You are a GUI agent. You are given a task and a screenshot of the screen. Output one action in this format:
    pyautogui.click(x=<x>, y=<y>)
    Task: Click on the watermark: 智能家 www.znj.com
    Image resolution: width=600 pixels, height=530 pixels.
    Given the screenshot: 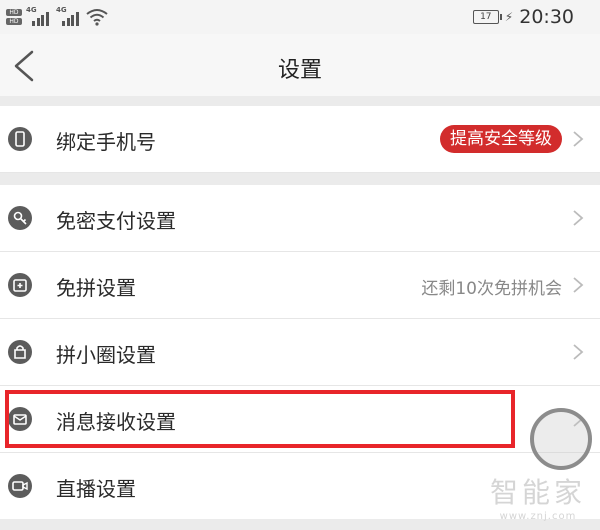 What is the action you would take?
    pyautogui.click(x=538, y=496)
    